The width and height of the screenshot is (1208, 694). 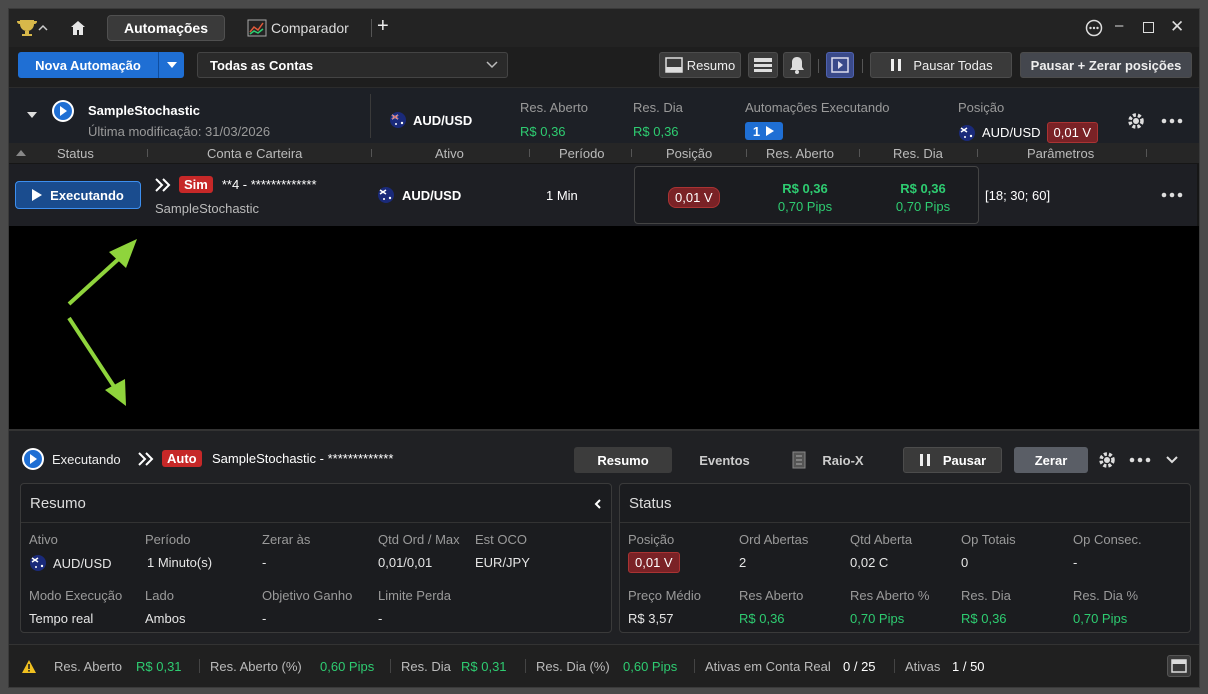 I want to click on app-menu-button, so click(x=32, y=28).